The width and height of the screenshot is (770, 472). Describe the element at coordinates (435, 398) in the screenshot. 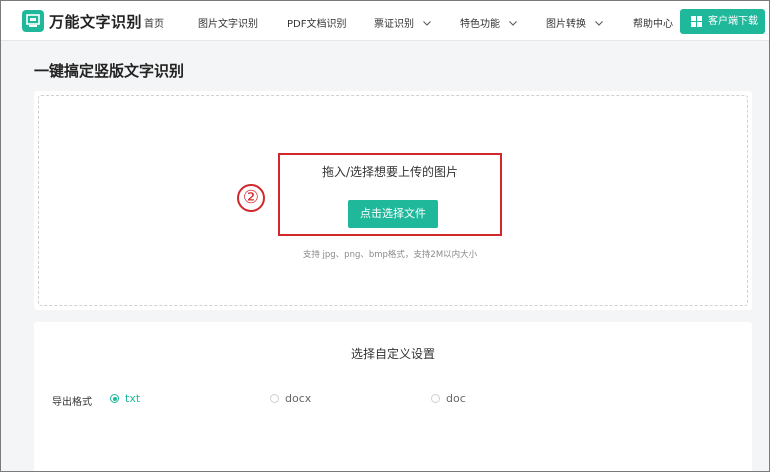

I see `radio-doc` at that location.